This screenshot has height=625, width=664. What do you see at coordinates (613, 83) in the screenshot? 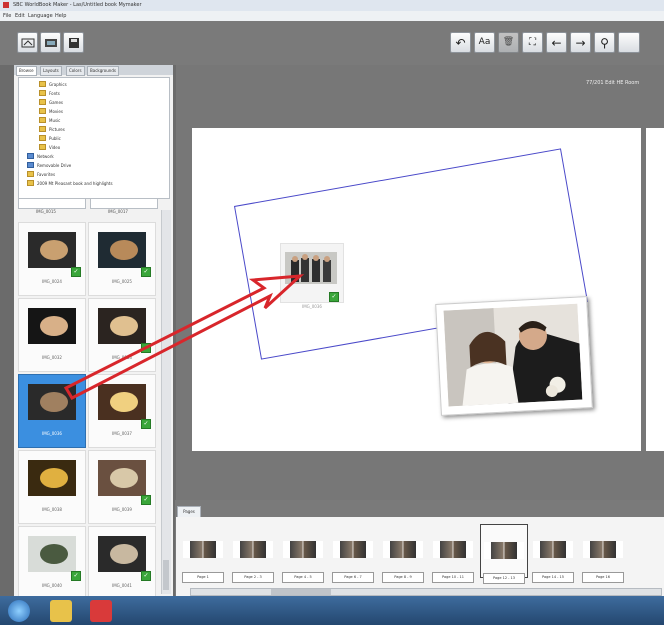
I see `page-info: 77/201 Edit HE Room` at bounding box center [613, 83].